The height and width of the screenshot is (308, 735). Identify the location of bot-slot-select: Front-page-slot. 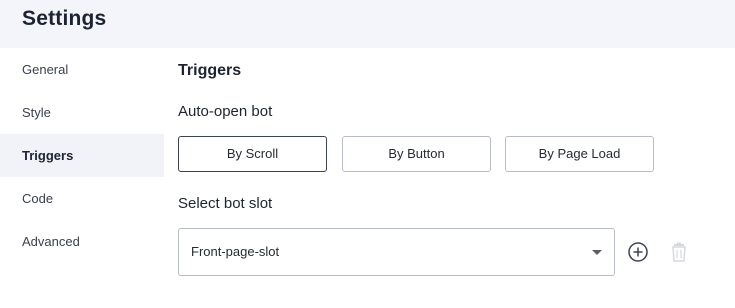
(396, 252).